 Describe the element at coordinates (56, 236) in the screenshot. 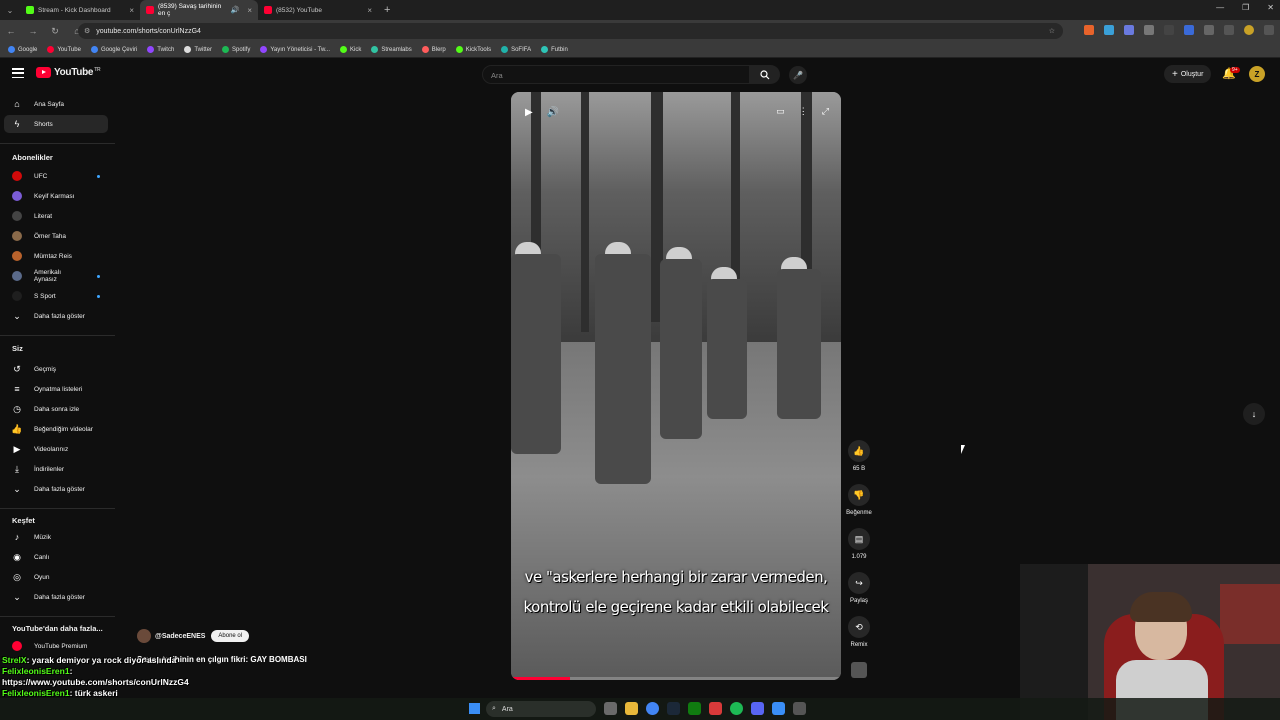

I see `sidebar-item: Ömer Taha` at that location.